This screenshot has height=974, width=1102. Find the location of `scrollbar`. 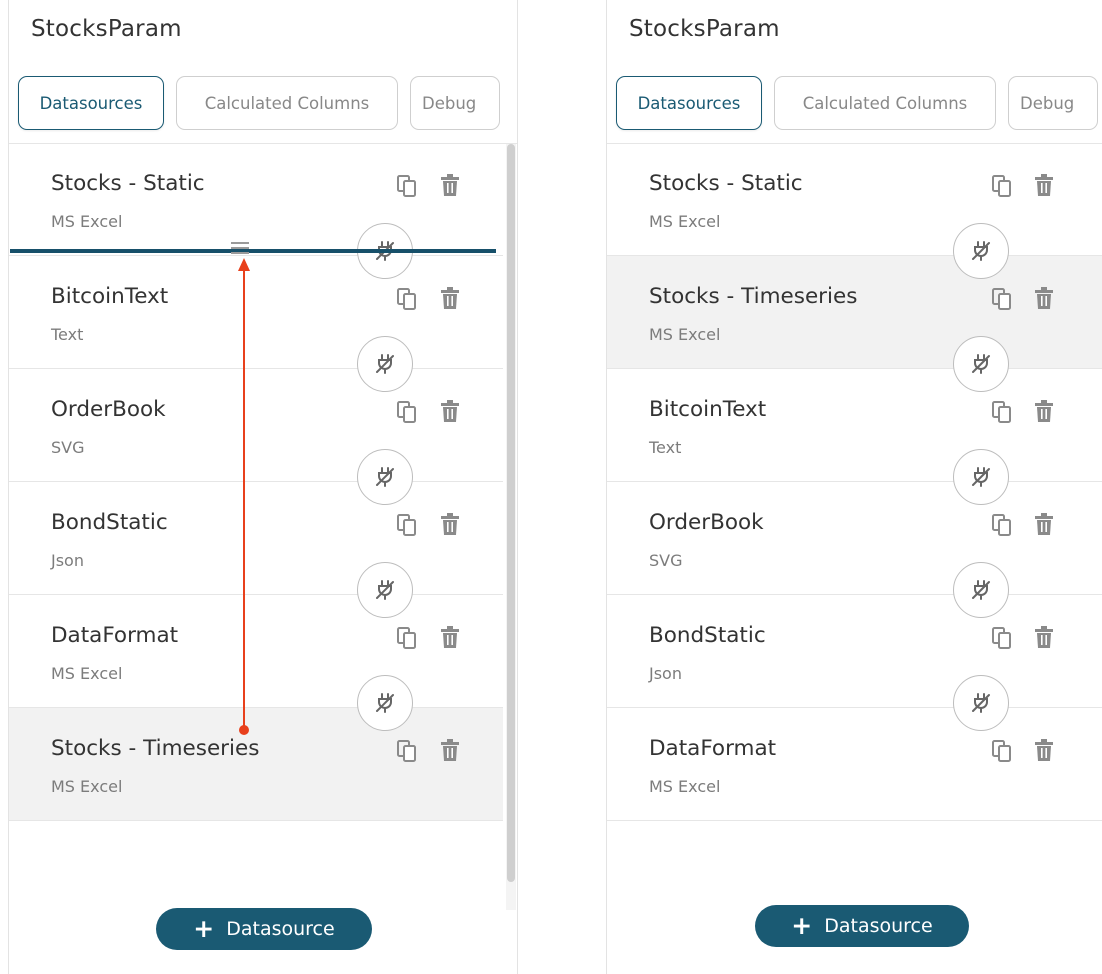

scrollbar is located at coordinates (511, 527).